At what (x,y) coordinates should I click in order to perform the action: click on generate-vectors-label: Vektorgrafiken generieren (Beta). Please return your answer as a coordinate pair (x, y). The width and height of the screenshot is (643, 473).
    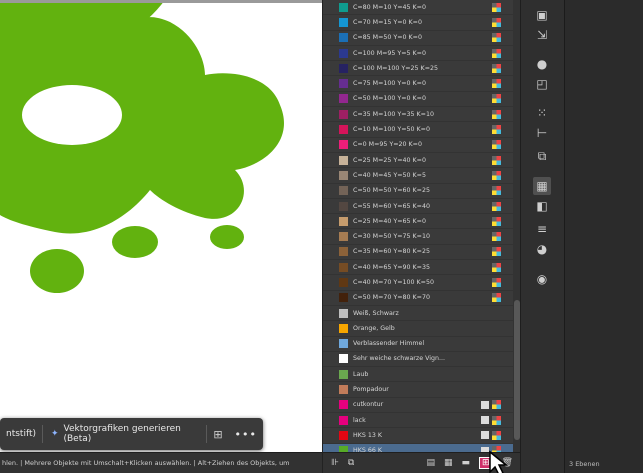
    Looking at the image, I should click on (122, 434).